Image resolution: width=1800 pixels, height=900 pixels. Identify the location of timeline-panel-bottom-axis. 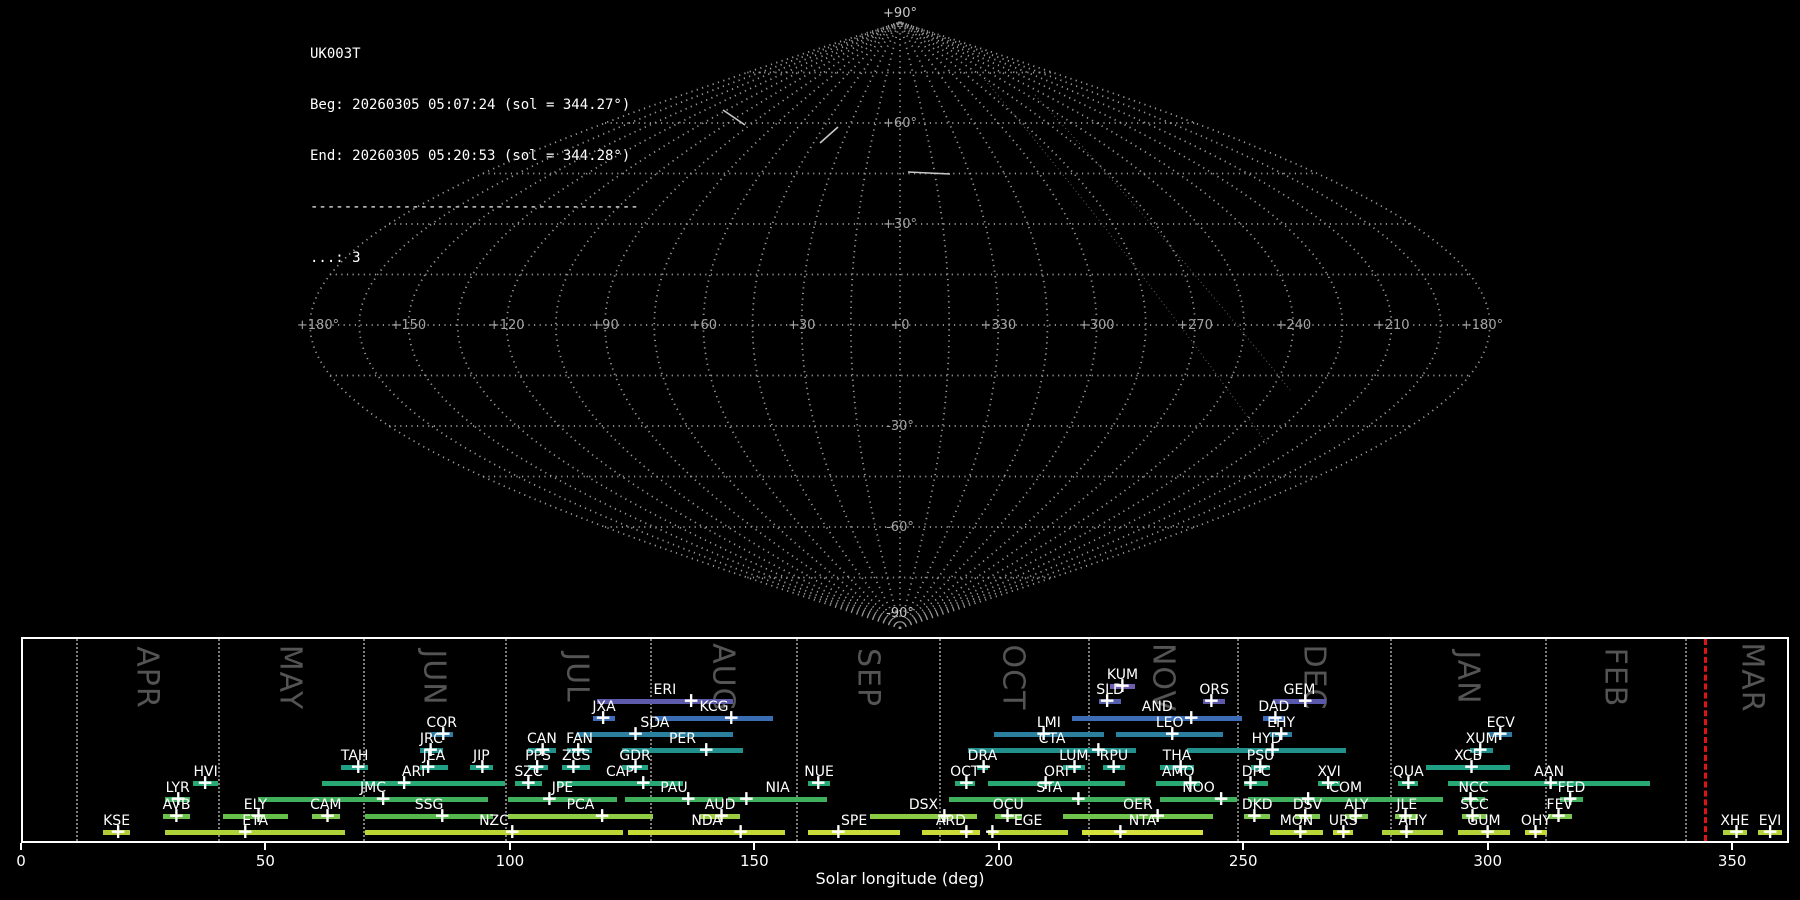
(905, 842).